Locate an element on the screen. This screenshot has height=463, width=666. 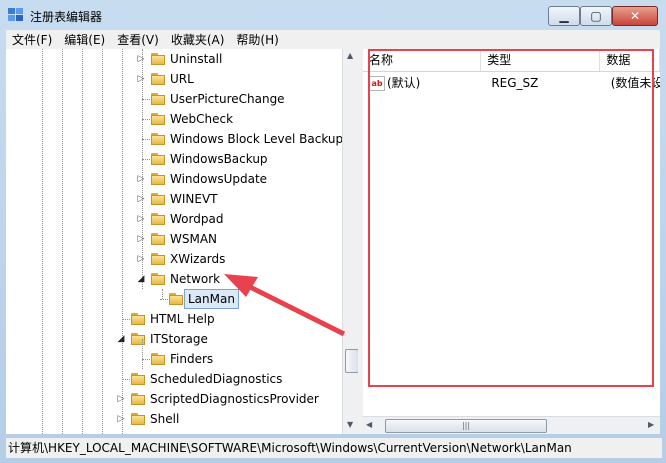
menu-bar: 文件(F) 编辑(E) 查看(V) 收藏夹(A) 帮助(H) is located at coordinates (333, 39).